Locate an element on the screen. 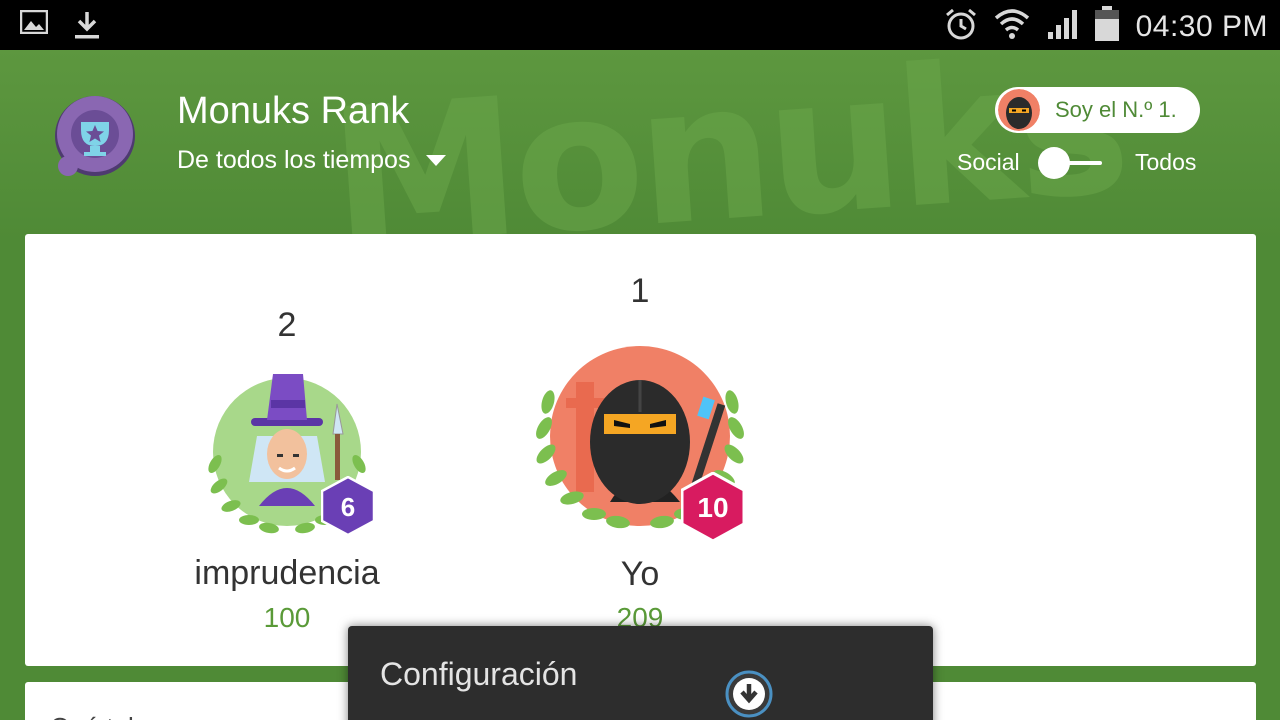  ninja-avatar-icon is located at coordinates (1019, 110).